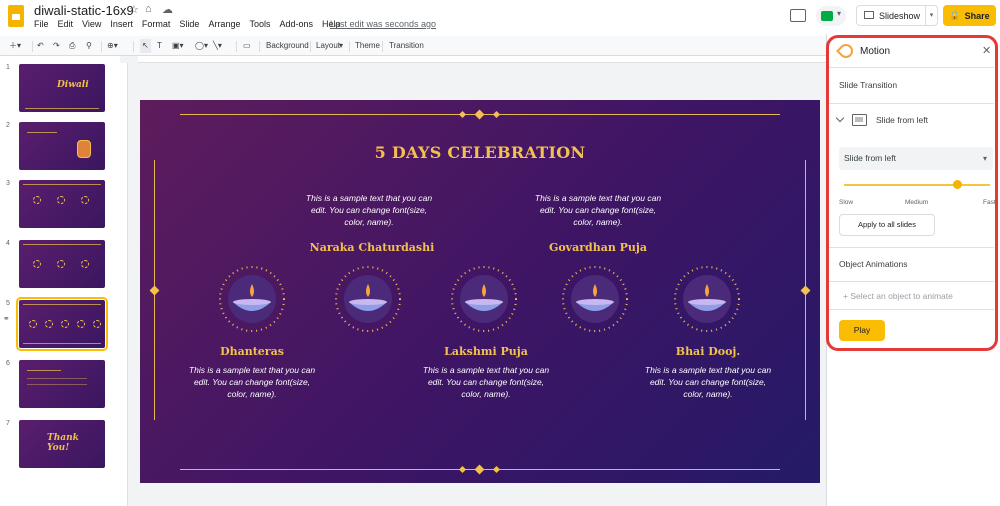  Describe the element at coordinates (969, 15) in the screenshot. I see `share-button: 🔒 Share` at that location.